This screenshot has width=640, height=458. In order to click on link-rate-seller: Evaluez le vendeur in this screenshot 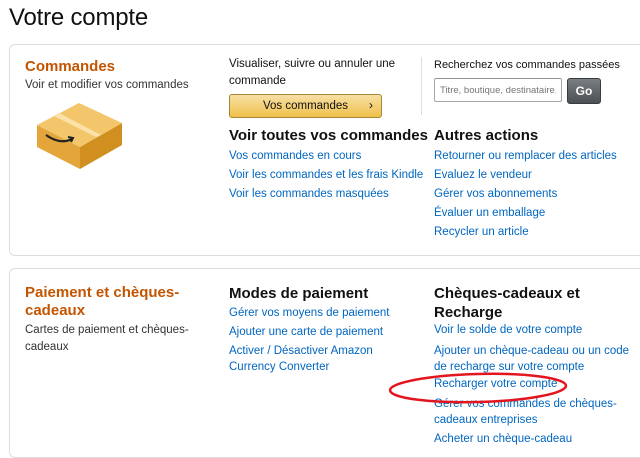, I will do `click(483, 175)`.